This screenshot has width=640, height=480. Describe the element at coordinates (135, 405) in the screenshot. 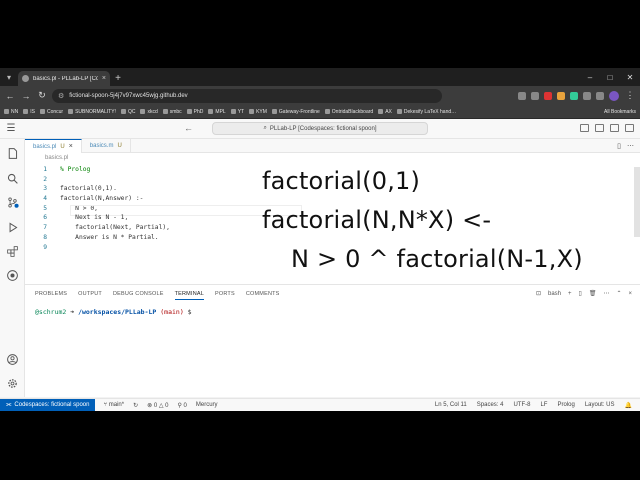

I see `sync-icon: ↻` at that location.